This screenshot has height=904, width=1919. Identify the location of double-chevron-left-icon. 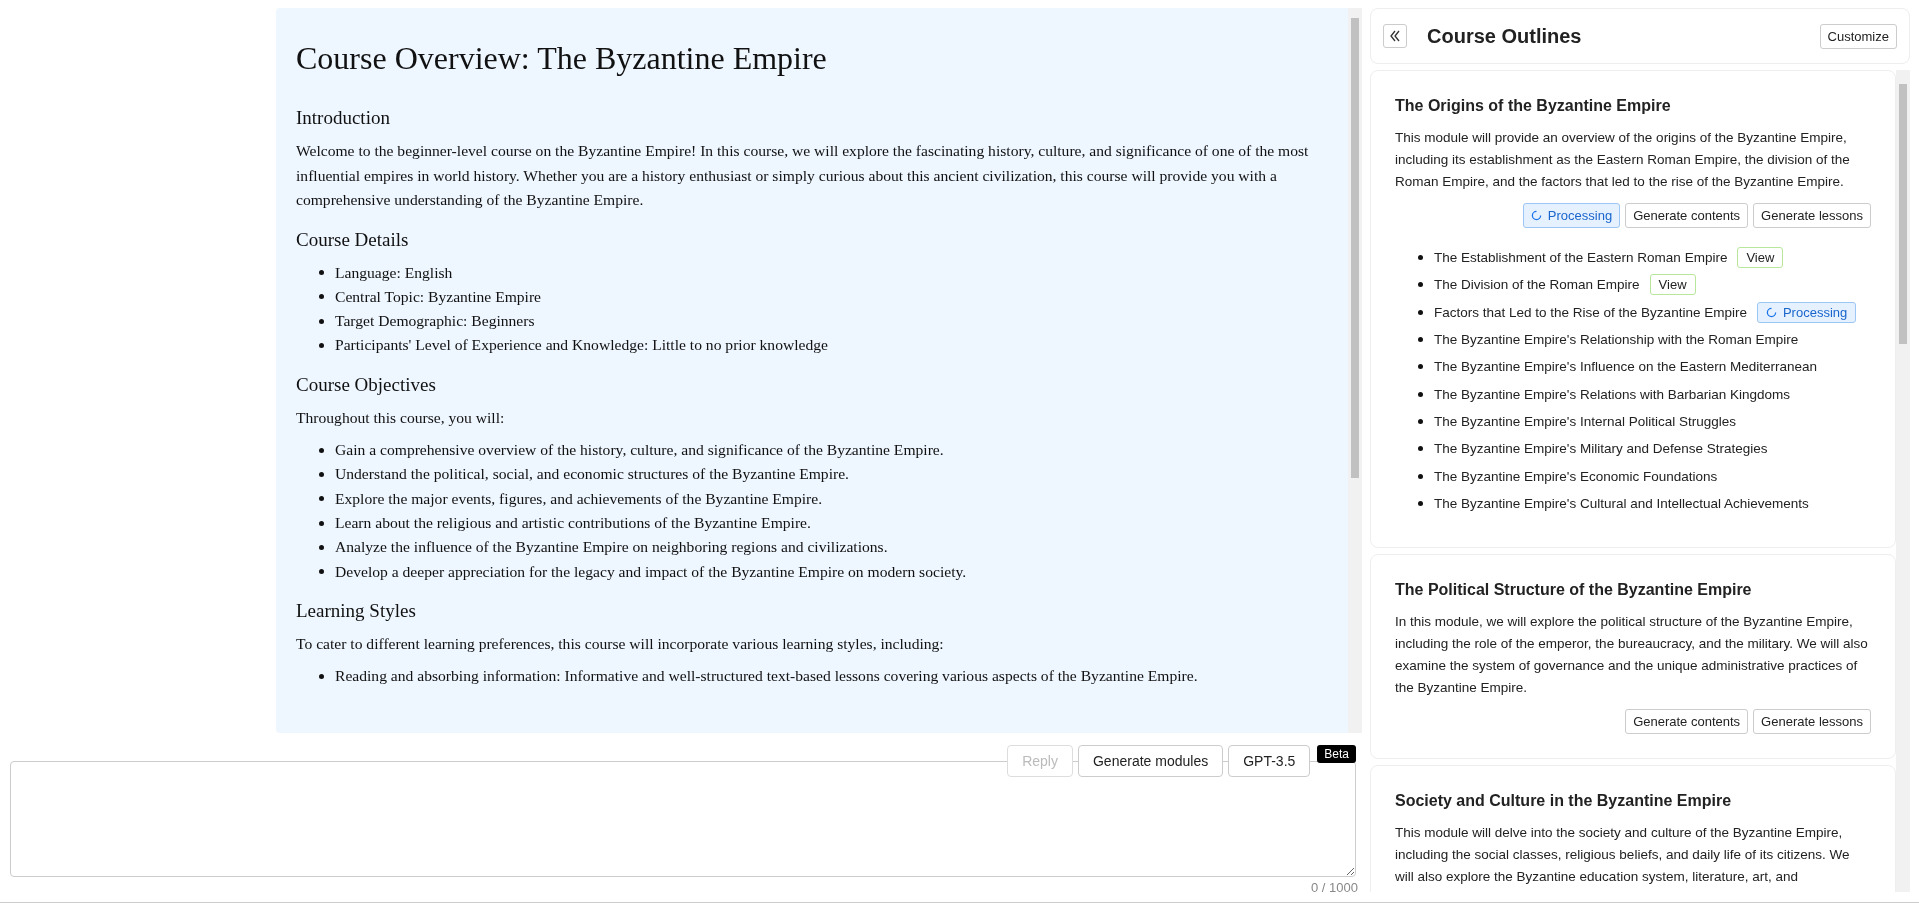
(1395, 36).